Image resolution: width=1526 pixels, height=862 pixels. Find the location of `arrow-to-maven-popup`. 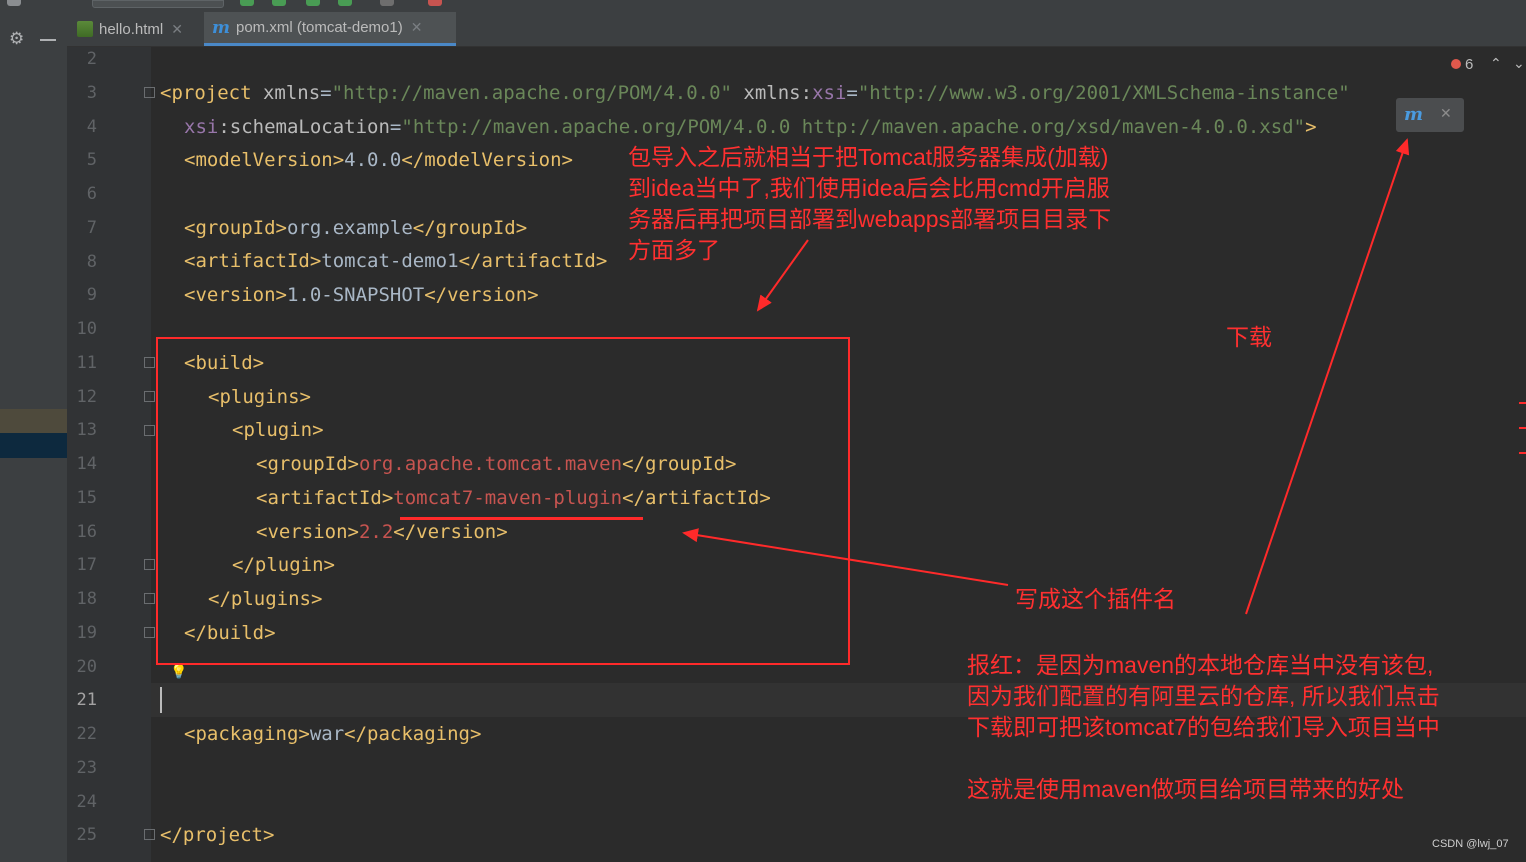

arrow-to-maven-popup is located at coordinates (1327, 376).